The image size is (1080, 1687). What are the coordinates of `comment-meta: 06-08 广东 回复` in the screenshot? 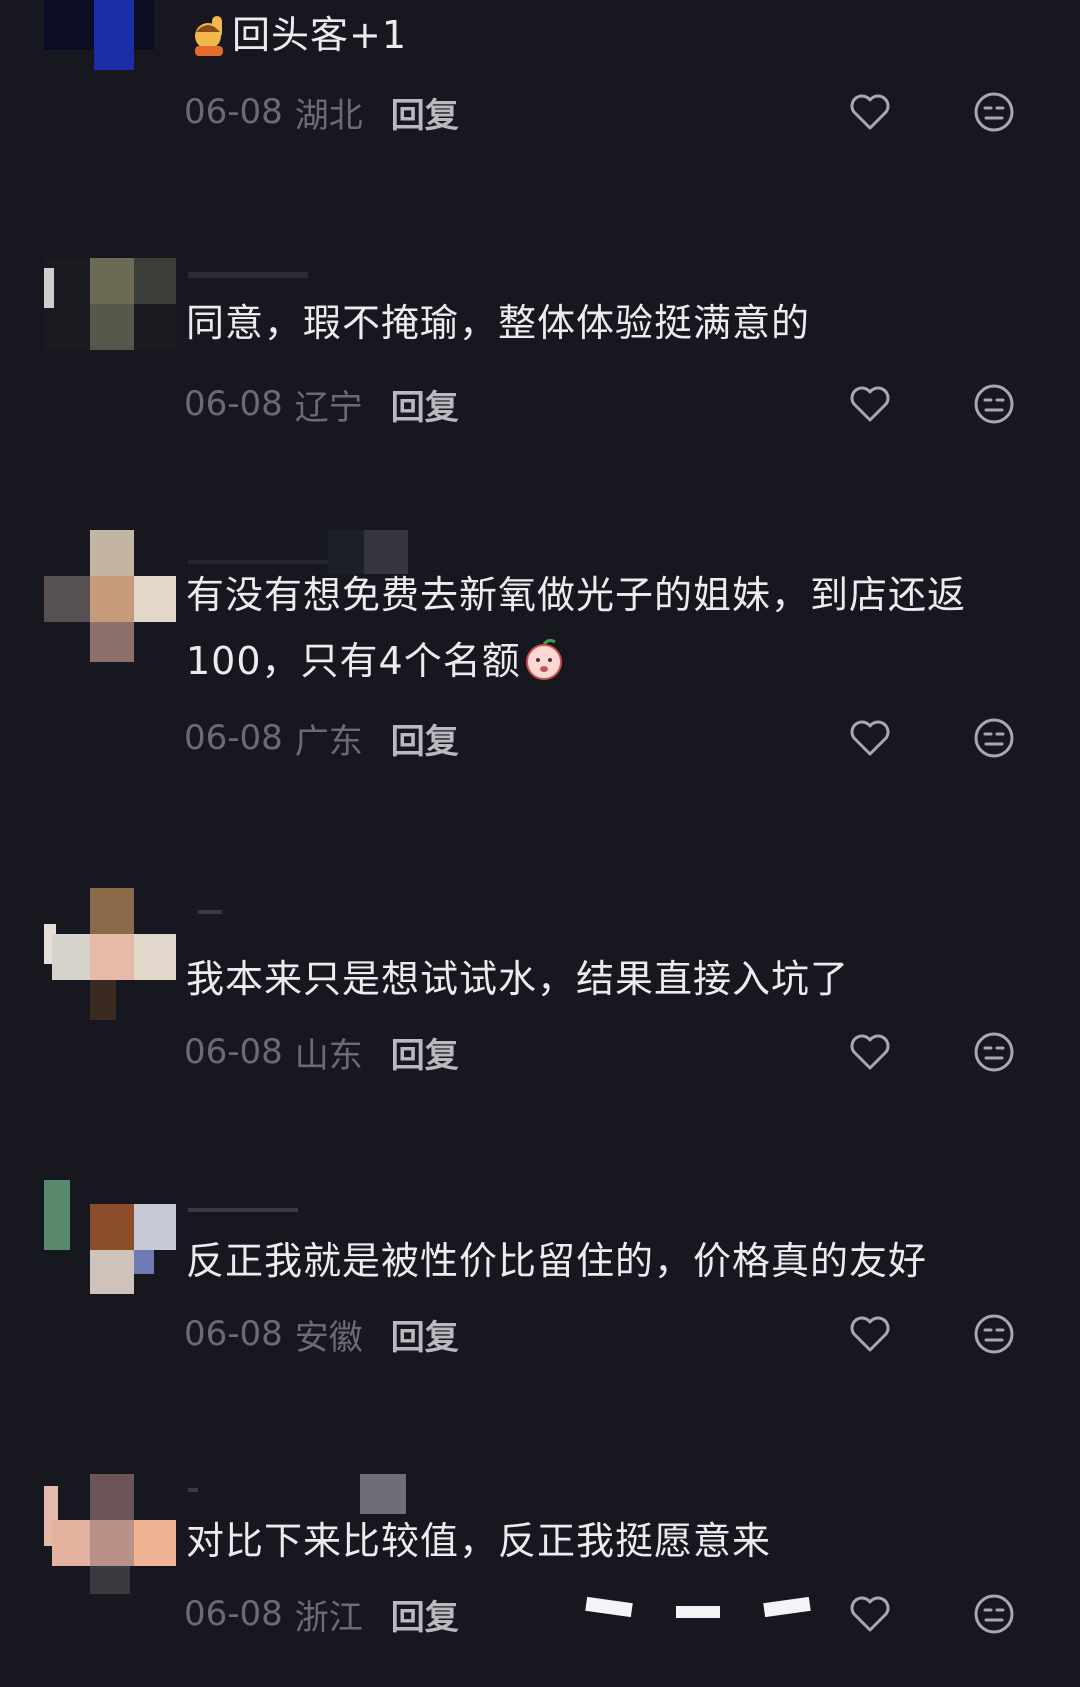 It's located at (321, 738).